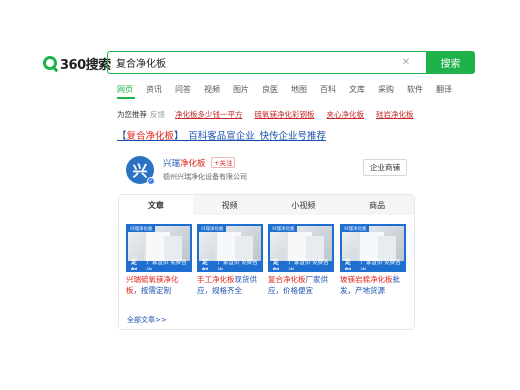 This screenshot has width=520, height=390. Describe the element at coordinates (373, 285) in the screenshot. I see `article-caption-link: 玻镁岩棉净化板批发，产地货源` at that location.